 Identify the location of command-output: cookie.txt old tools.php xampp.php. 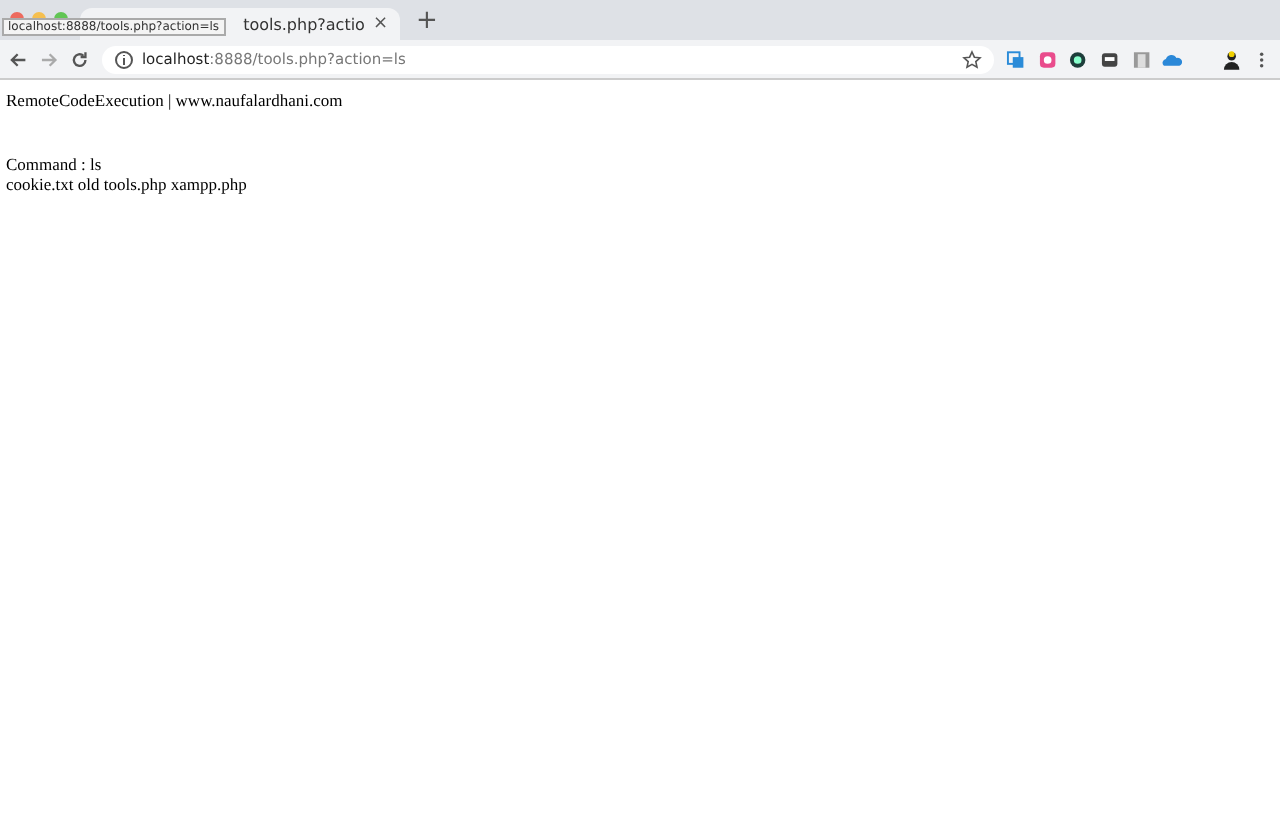
(127, 184).